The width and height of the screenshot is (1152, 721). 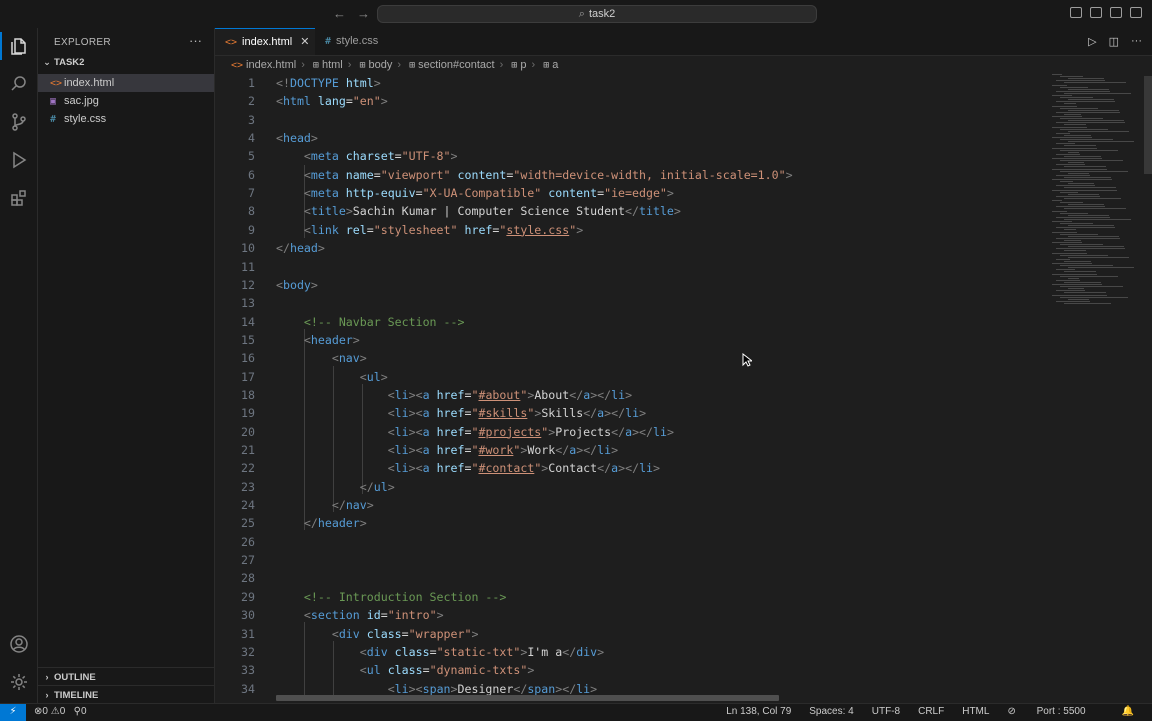 What do you see at coordinates (1092, 41) in the screenshot?
I see `run-icon: ▷` at bounding box center [1092, 41].